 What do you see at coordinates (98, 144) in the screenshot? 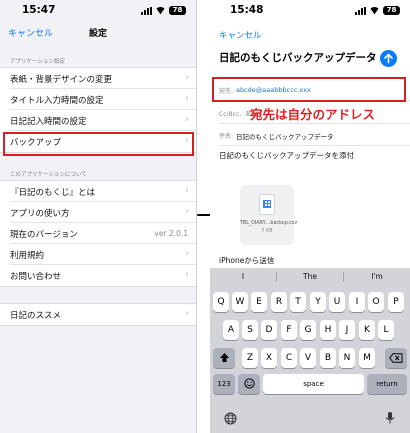
I see `backup-highlight-box` at bounding box center [98, 144].